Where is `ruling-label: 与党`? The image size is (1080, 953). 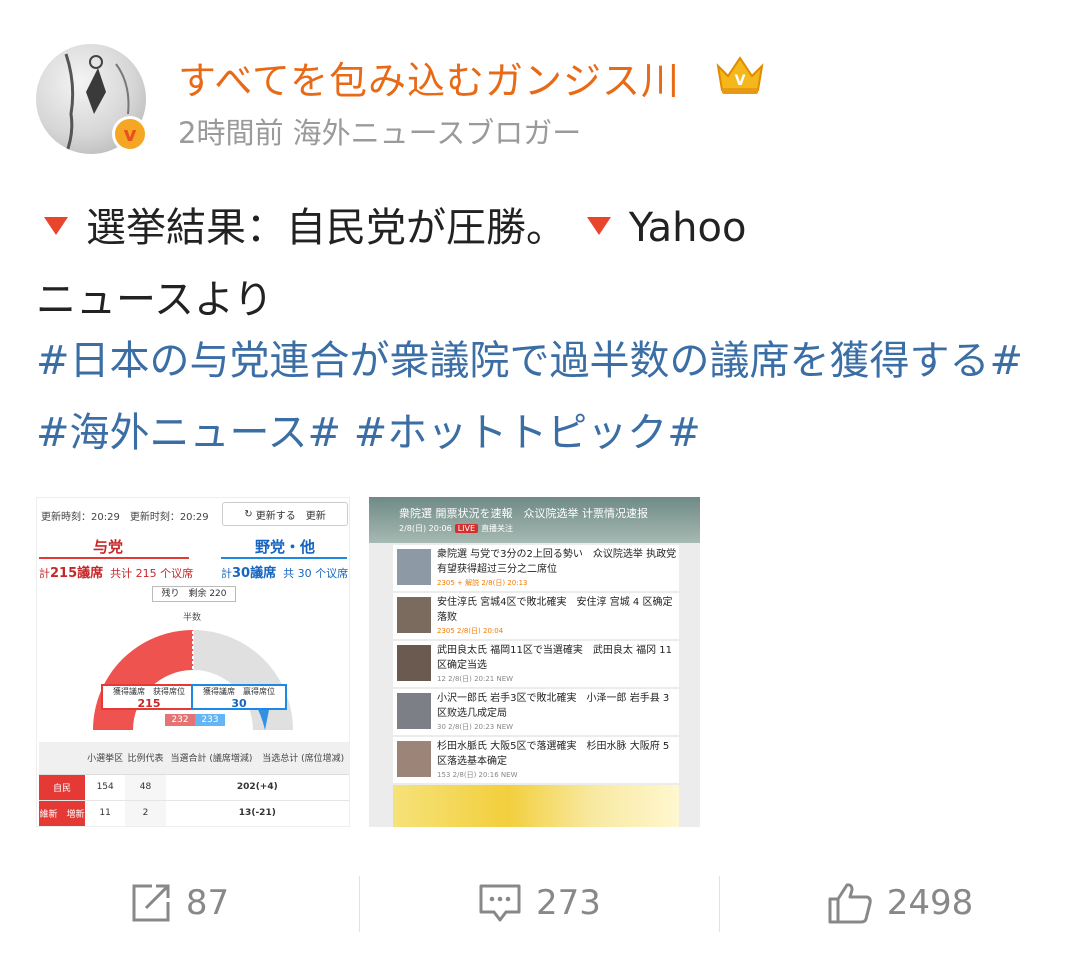 ruling-label: 与党 is located at coordinates (108, 547).